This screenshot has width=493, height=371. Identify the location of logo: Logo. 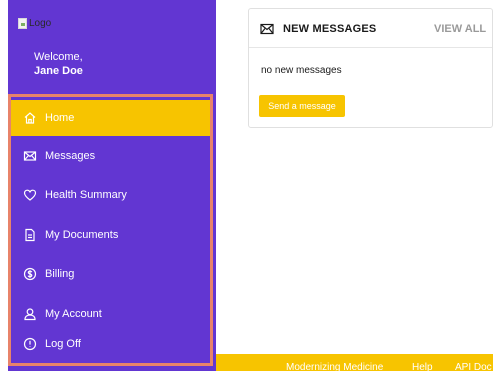
(34, 23).